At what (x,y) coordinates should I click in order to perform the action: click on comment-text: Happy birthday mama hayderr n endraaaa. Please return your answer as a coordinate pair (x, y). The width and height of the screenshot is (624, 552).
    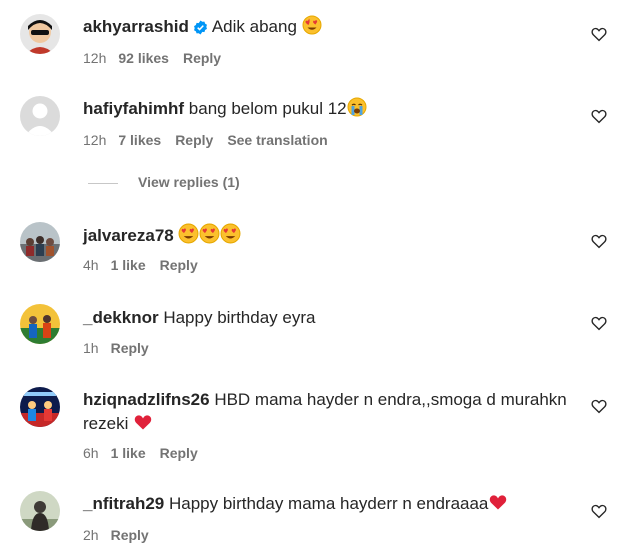
    Looking at the image, I should click on (328, 503).